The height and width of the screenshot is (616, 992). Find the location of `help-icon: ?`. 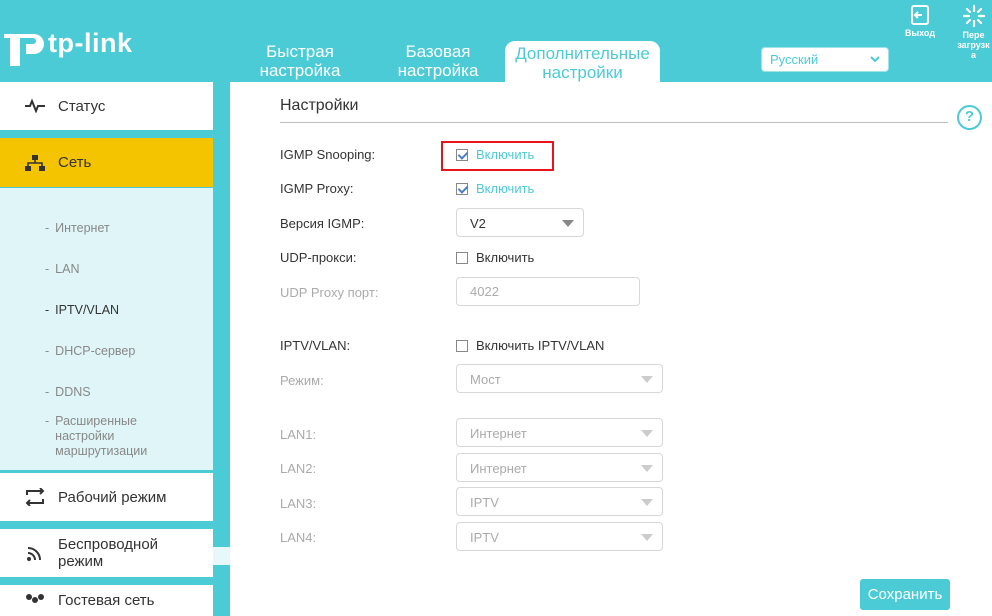

help-icon: ? is located at coordinates (969, 117).